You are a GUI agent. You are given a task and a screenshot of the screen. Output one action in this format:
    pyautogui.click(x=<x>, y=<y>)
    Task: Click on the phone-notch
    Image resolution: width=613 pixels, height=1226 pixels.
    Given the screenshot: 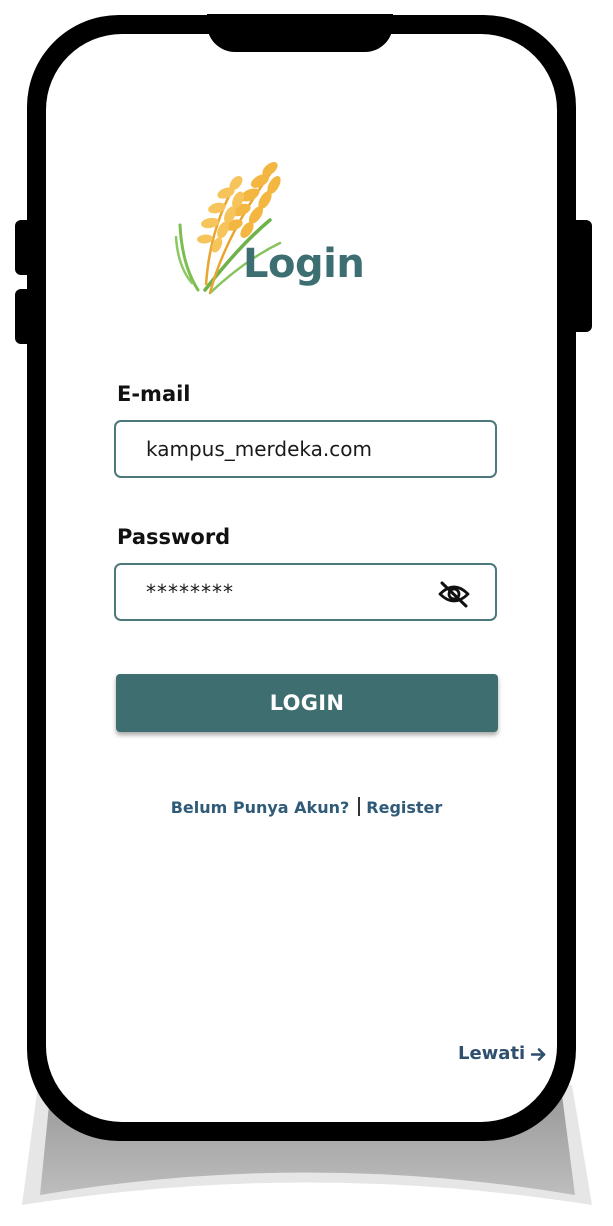 What is the action you would take?
    pyautogui.click(x=300, y=33)
    